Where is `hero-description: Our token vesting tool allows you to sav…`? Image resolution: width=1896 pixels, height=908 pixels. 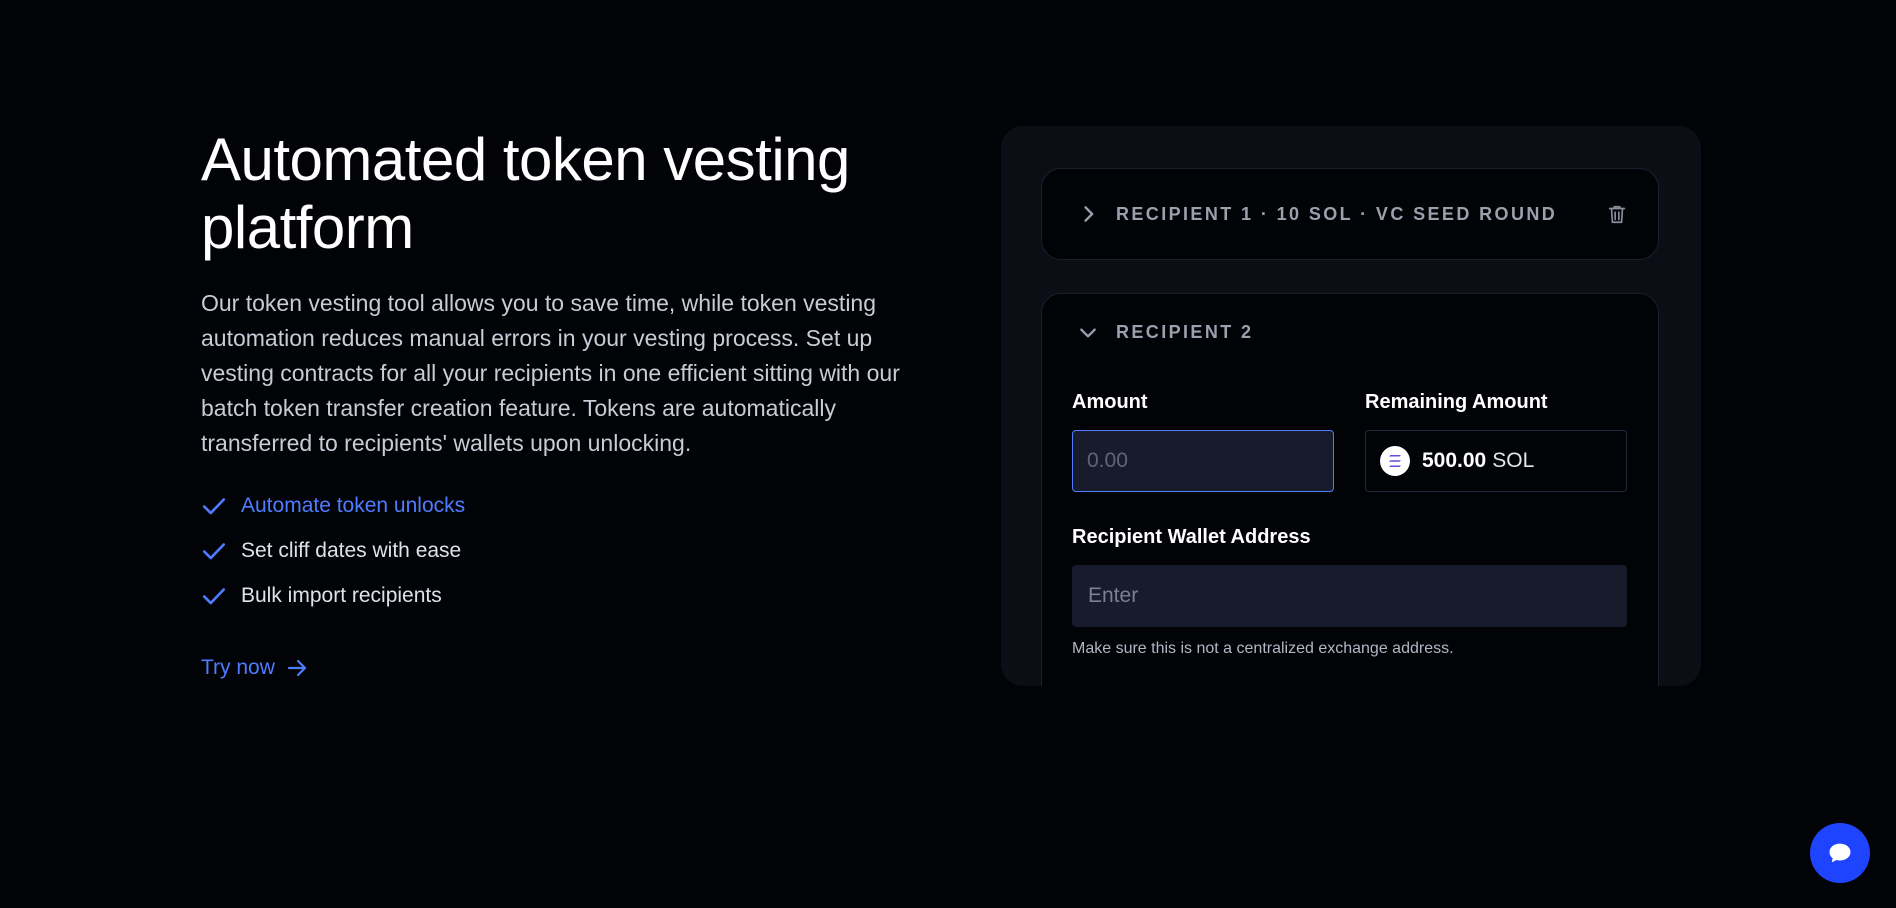 hero-description: Our token vesting tool allows you to sav… is located at coordinates (550, 373).